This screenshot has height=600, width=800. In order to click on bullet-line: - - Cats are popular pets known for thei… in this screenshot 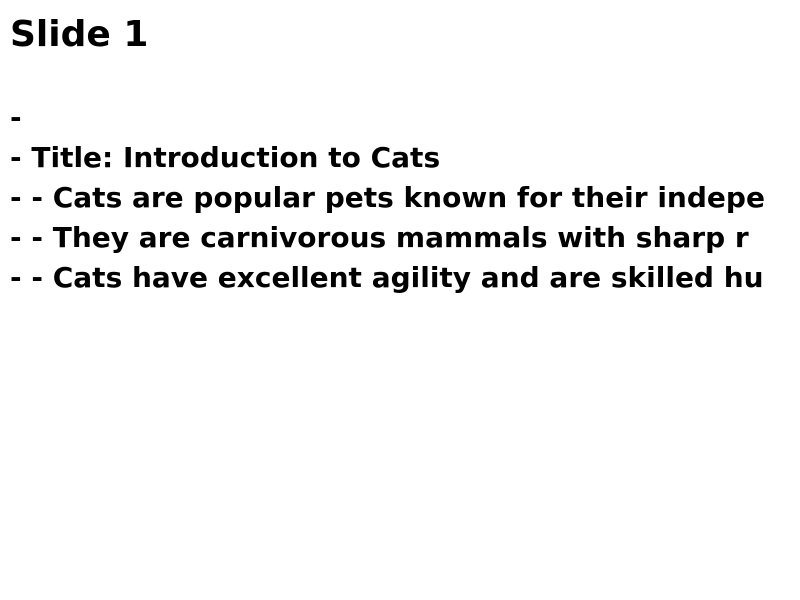, I will do `click(387, 197)`.